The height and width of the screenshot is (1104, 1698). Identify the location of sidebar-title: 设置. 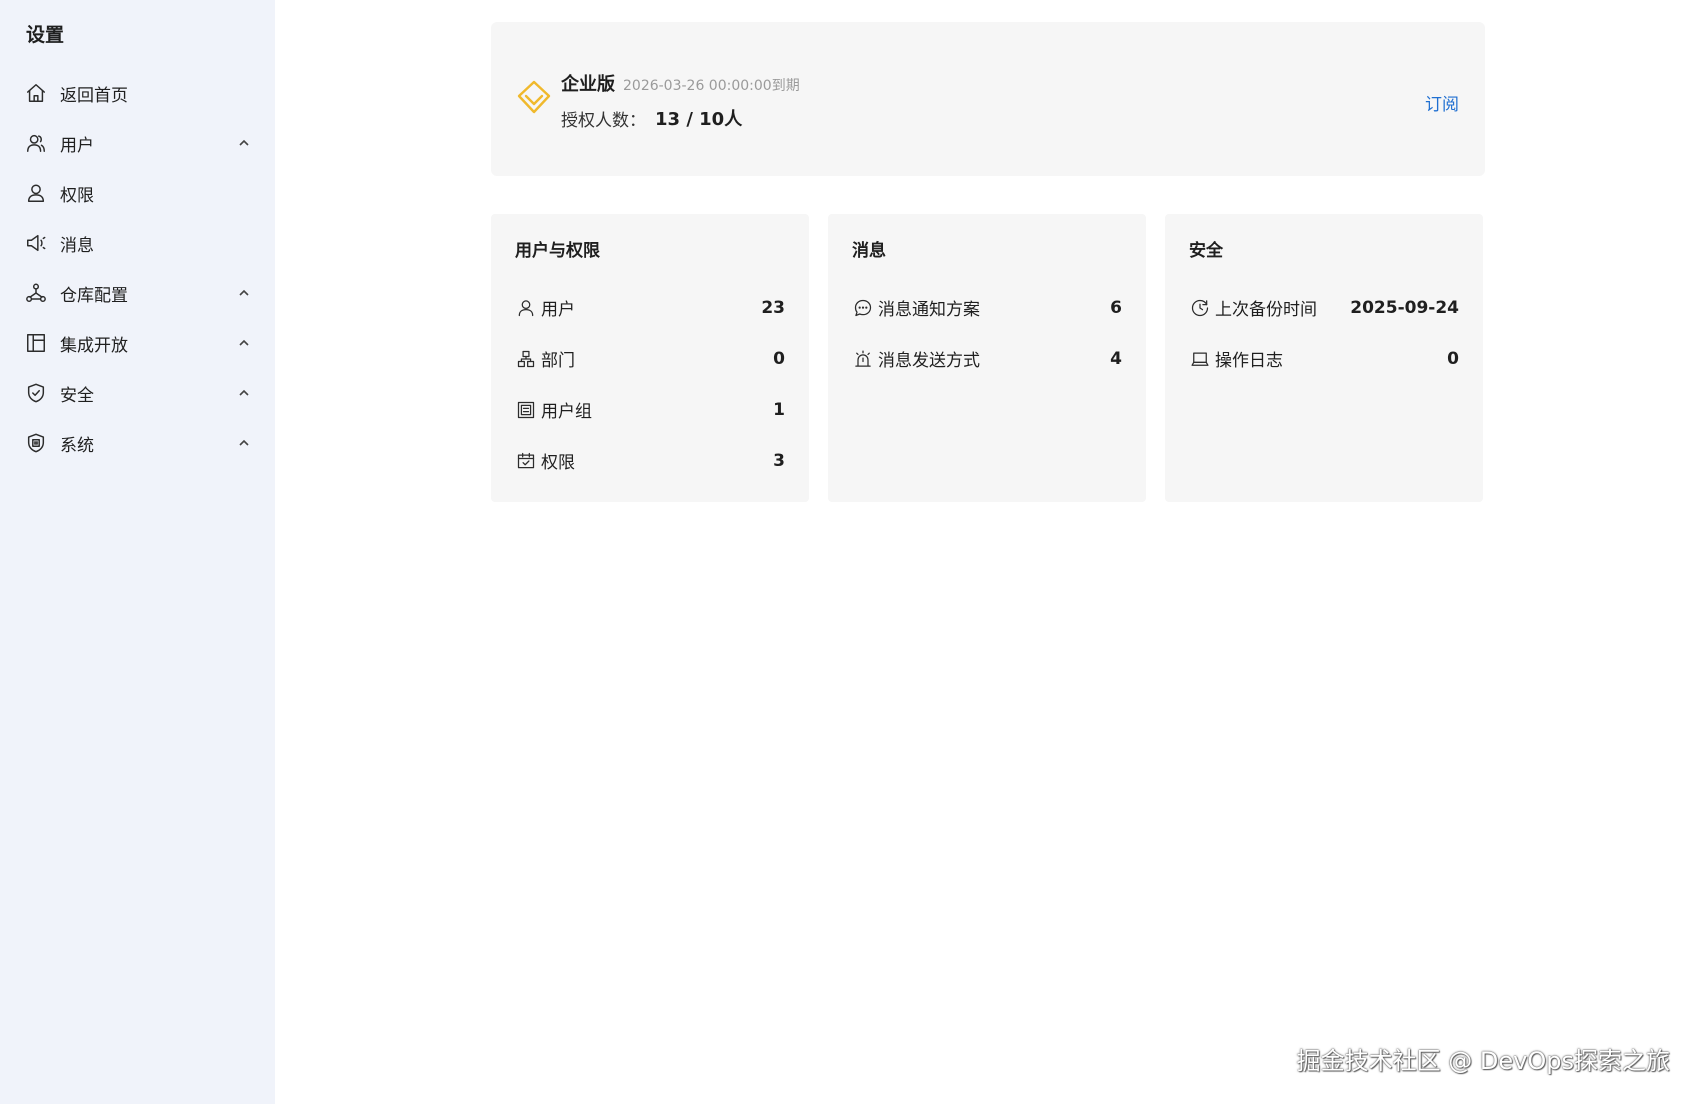
(45, 35).